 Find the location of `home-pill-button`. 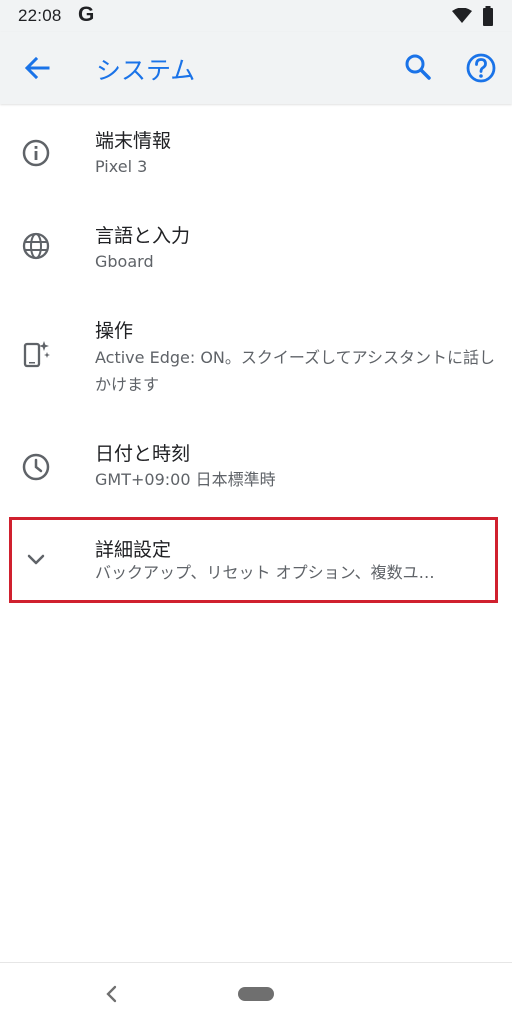

home-pill-button is located at coordinates (256, 994).